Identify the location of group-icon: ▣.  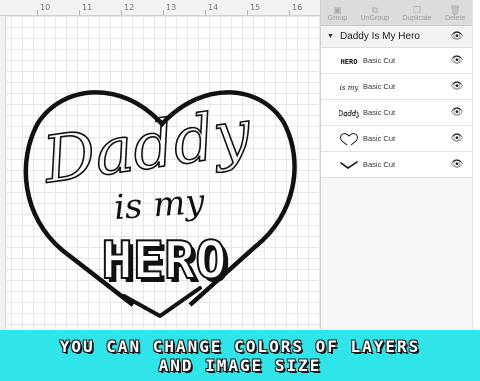
(337, 10).